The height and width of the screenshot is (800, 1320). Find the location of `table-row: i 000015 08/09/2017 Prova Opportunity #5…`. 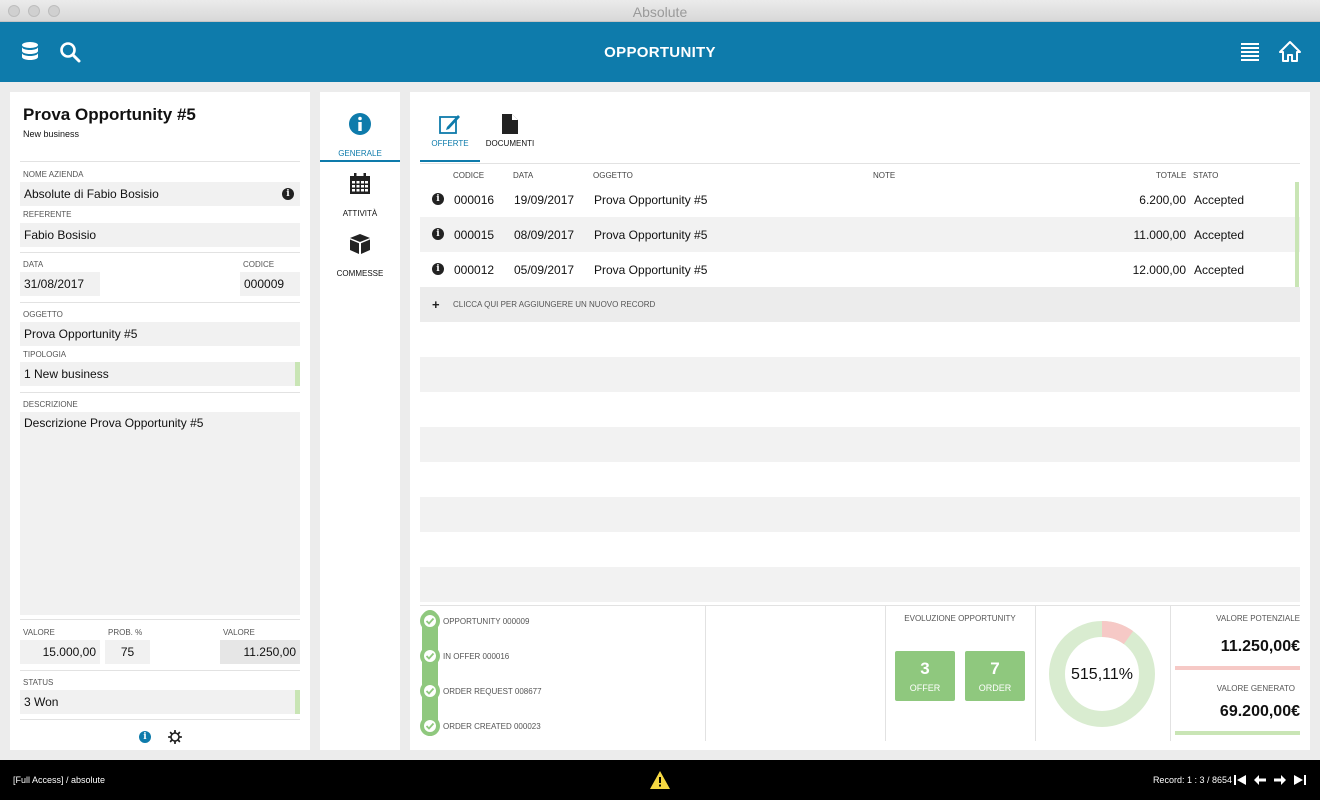

table-row: i 000015 08/09/2017 Prova Opportunity #5… is located at coordinates (860, 234).